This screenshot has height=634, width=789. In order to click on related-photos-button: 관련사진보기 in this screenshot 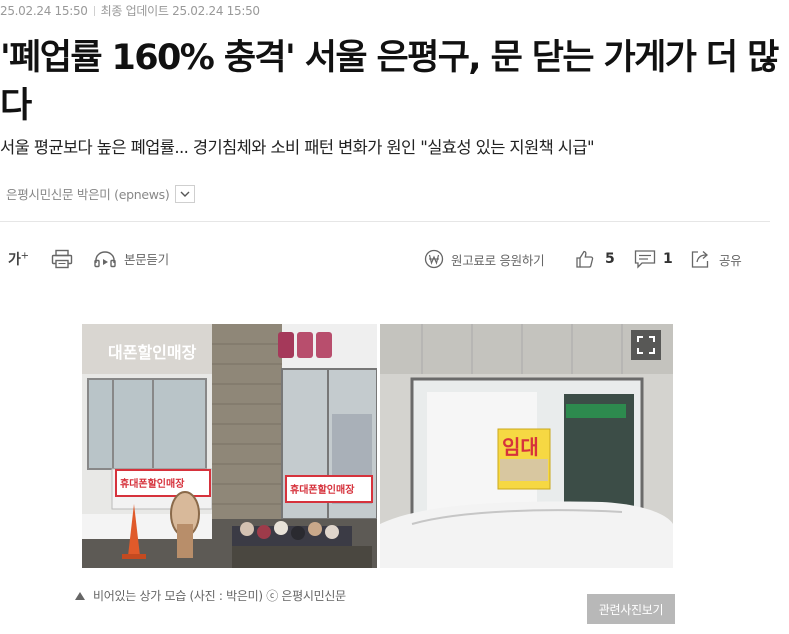, I will do `click(631, 609)`.